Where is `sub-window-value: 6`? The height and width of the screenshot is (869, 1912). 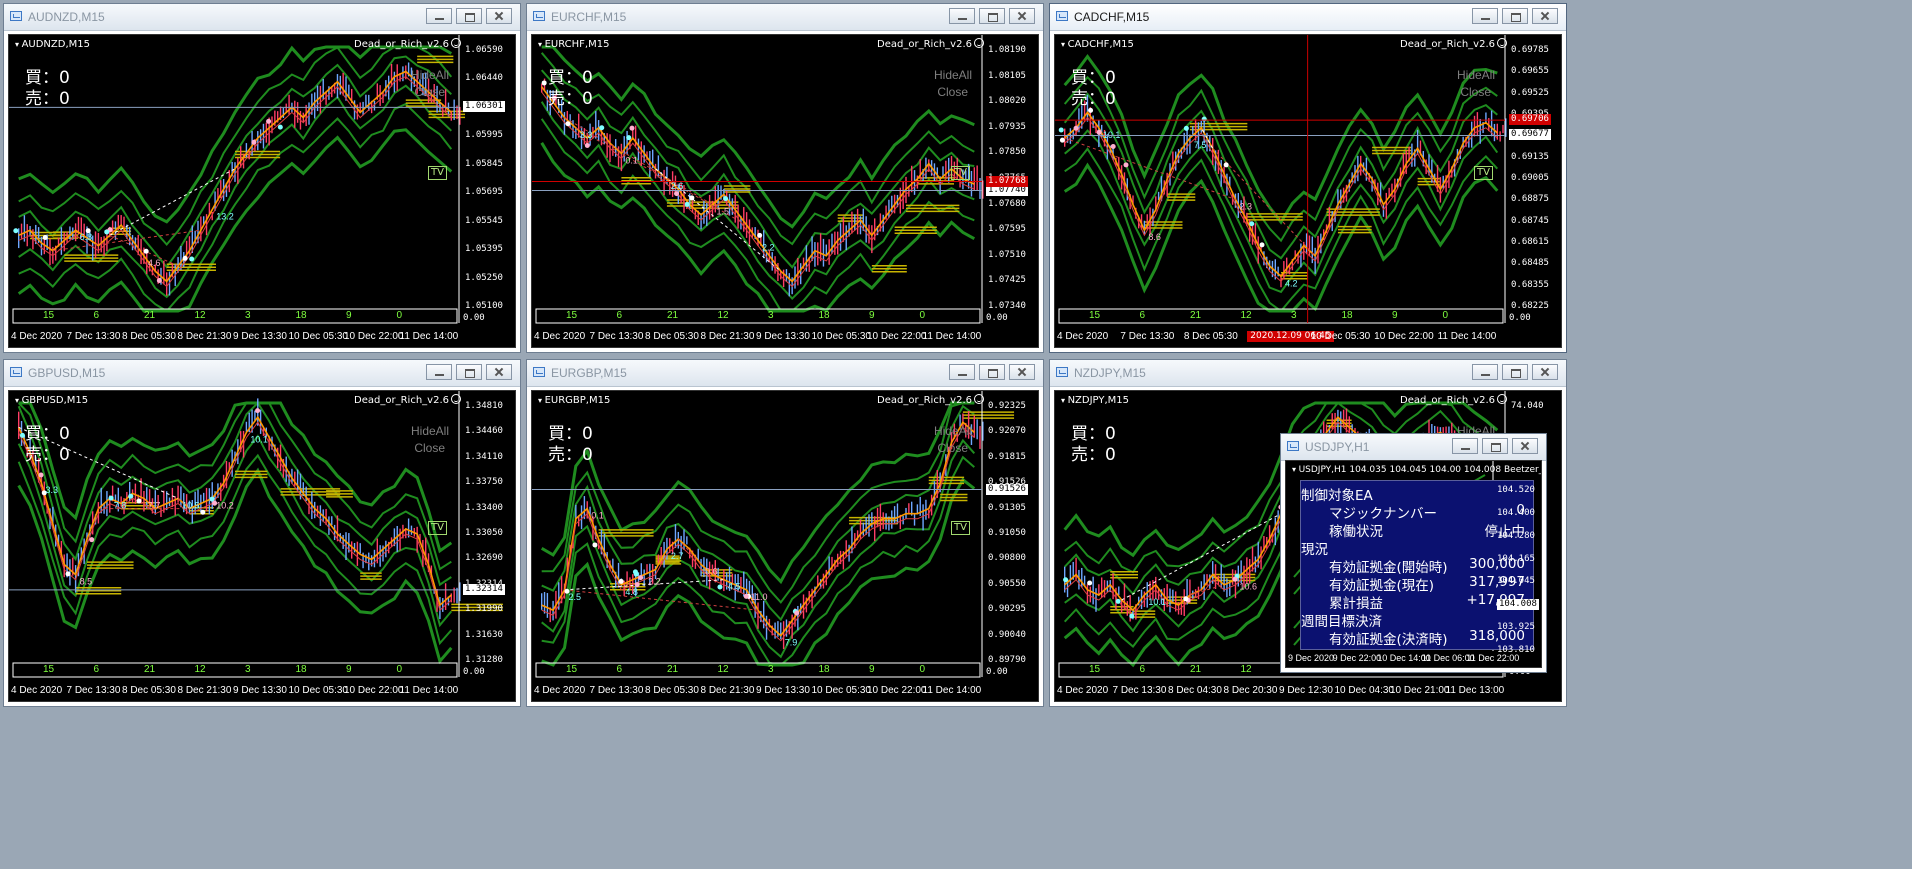 sub-window-value: 6 is located at coordinates (96, 315).